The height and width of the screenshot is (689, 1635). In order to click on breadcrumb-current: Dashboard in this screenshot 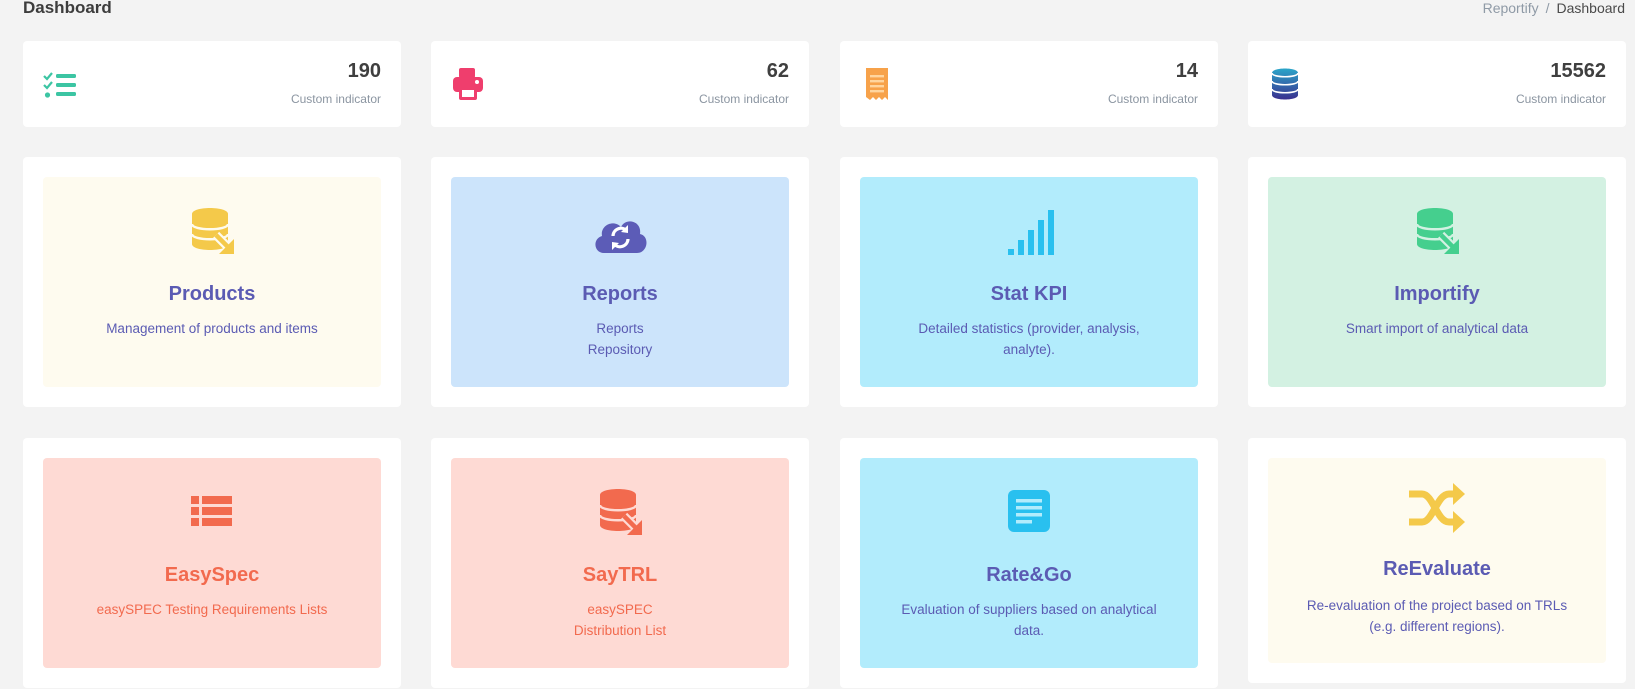, I will do `click(1591, 8)`.